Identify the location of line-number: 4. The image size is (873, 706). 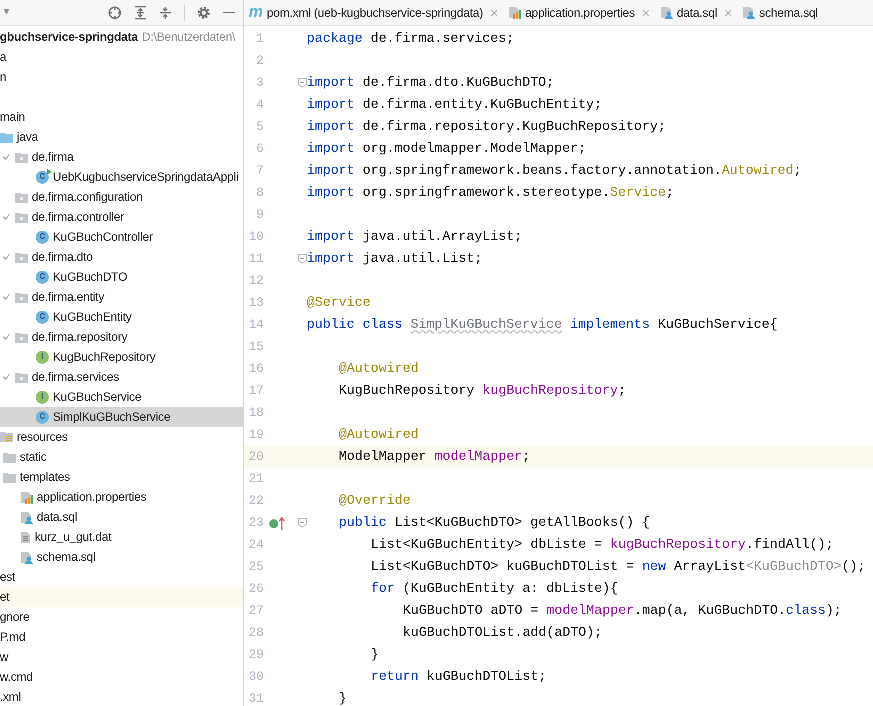
(259, 105).